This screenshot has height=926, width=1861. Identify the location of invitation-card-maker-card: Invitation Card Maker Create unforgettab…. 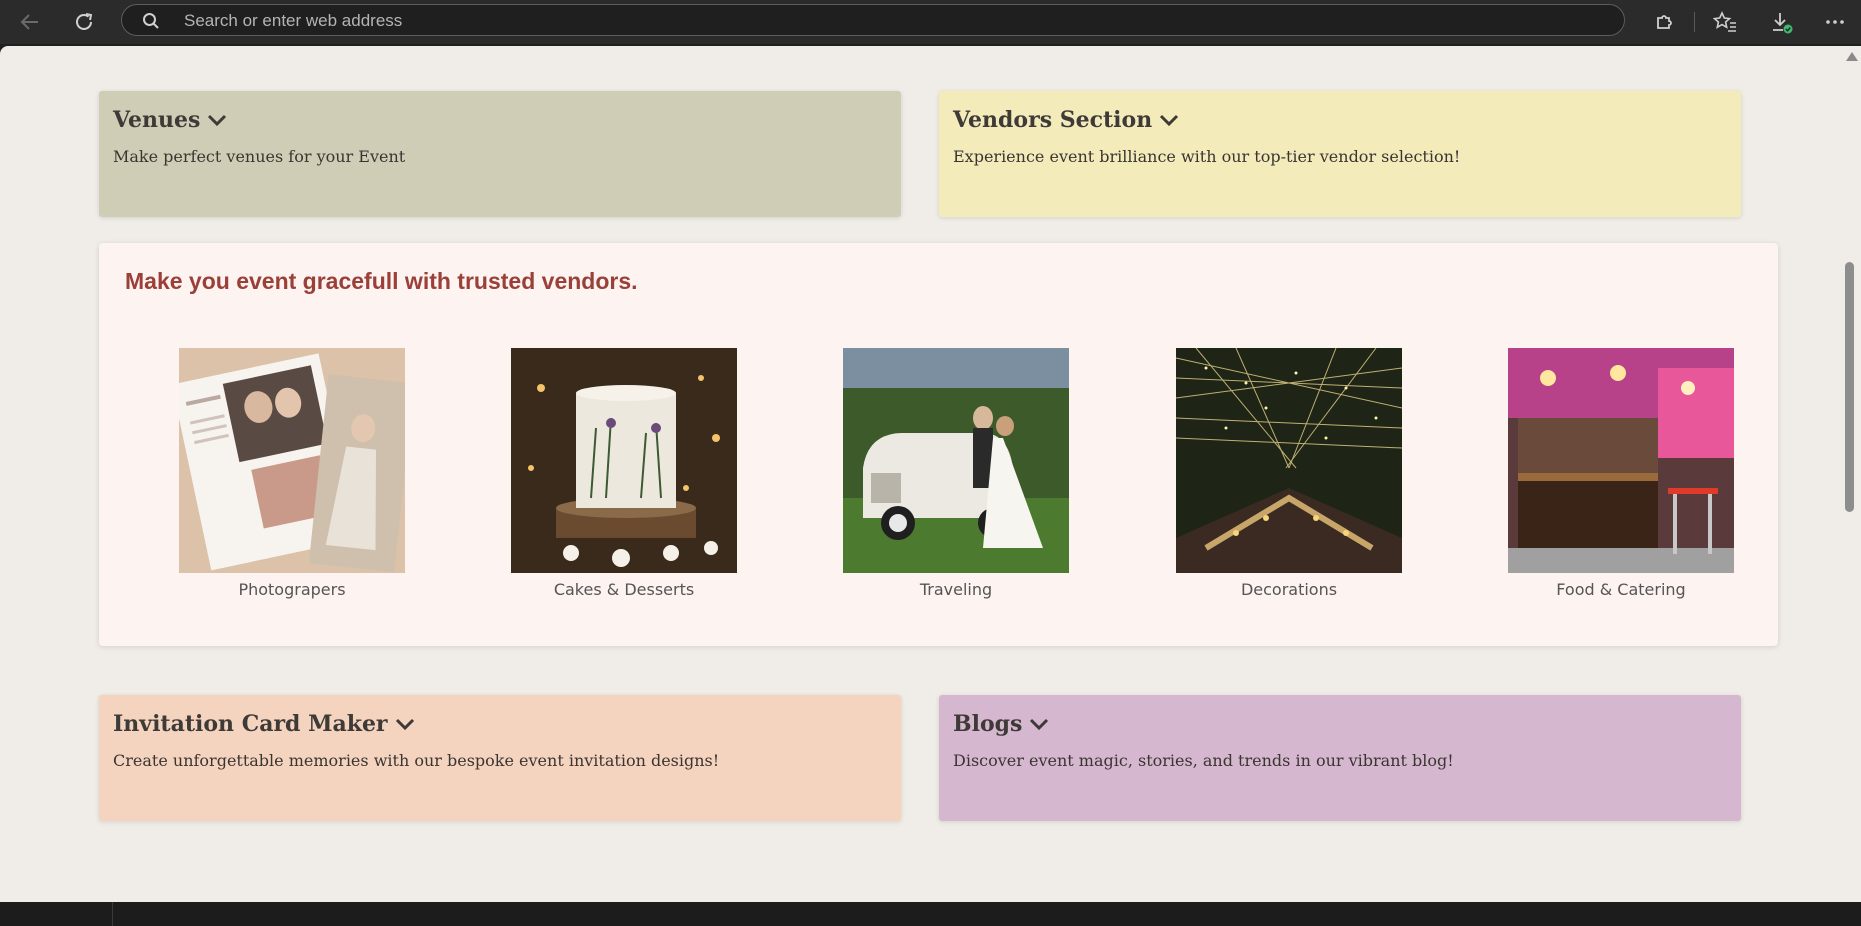
(500, 758).